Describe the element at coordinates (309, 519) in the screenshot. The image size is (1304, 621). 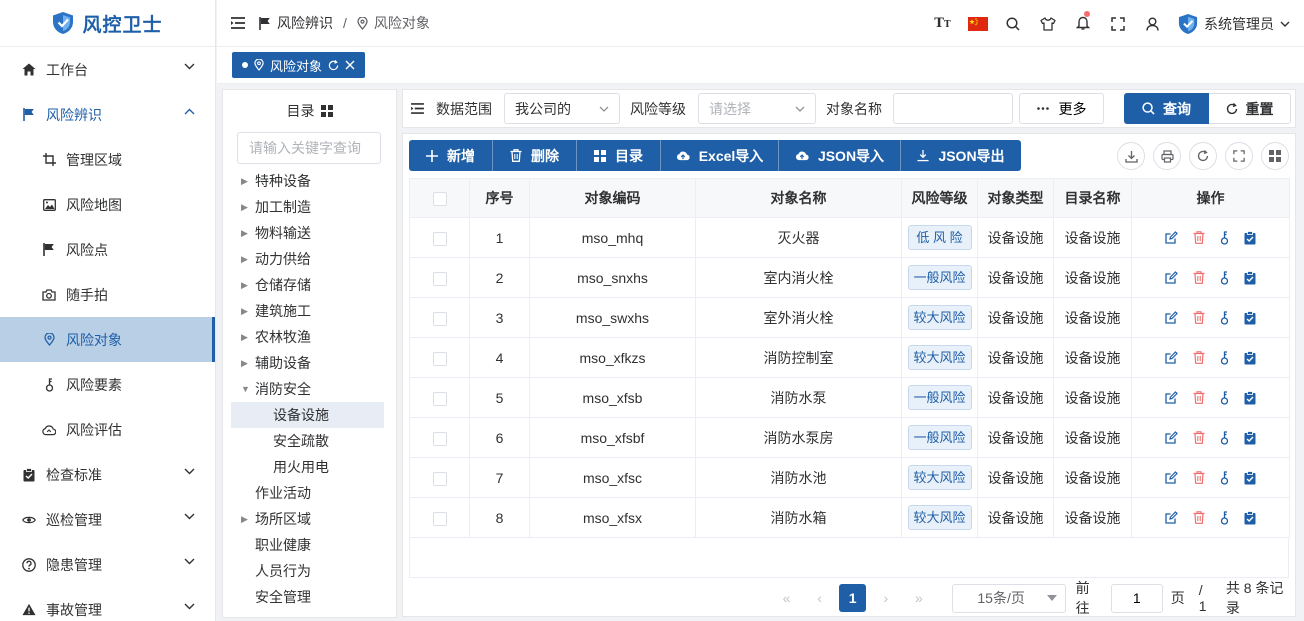
I see `tree-node: ▶ 场所区域` at that location.